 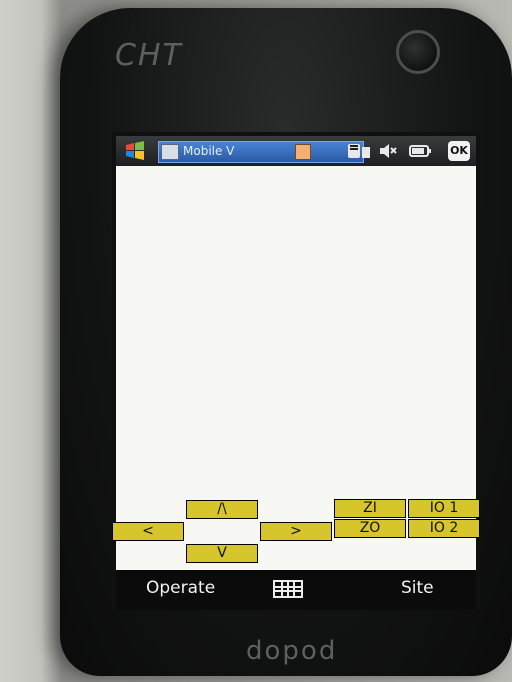 I want to click on softkey-bar: Operate Site, so click(x=296, y=590).